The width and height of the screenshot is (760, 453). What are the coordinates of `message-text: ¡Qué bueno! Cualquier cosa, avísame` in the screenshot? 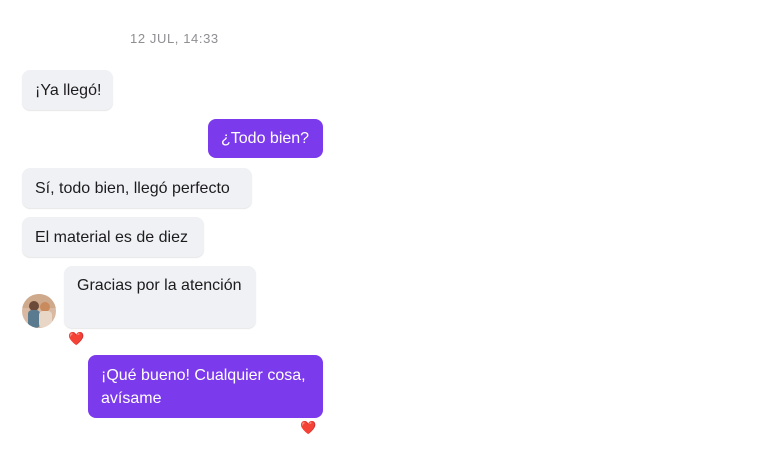 It's located at (203, 387).